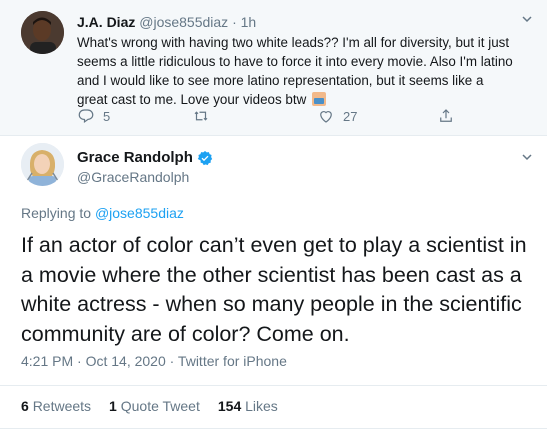  What do you see at coordinates (133, 177) in the screenshot?
I see `handle: @GraceRandolph` at bounding box center [133, 177].